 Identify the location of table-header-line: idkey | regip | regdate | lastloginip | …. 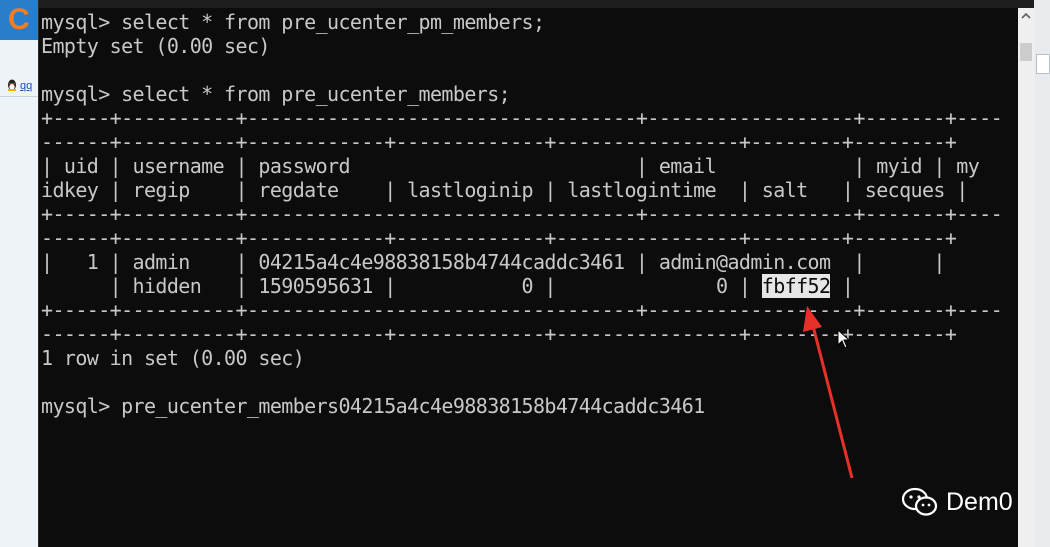
(504, 190).